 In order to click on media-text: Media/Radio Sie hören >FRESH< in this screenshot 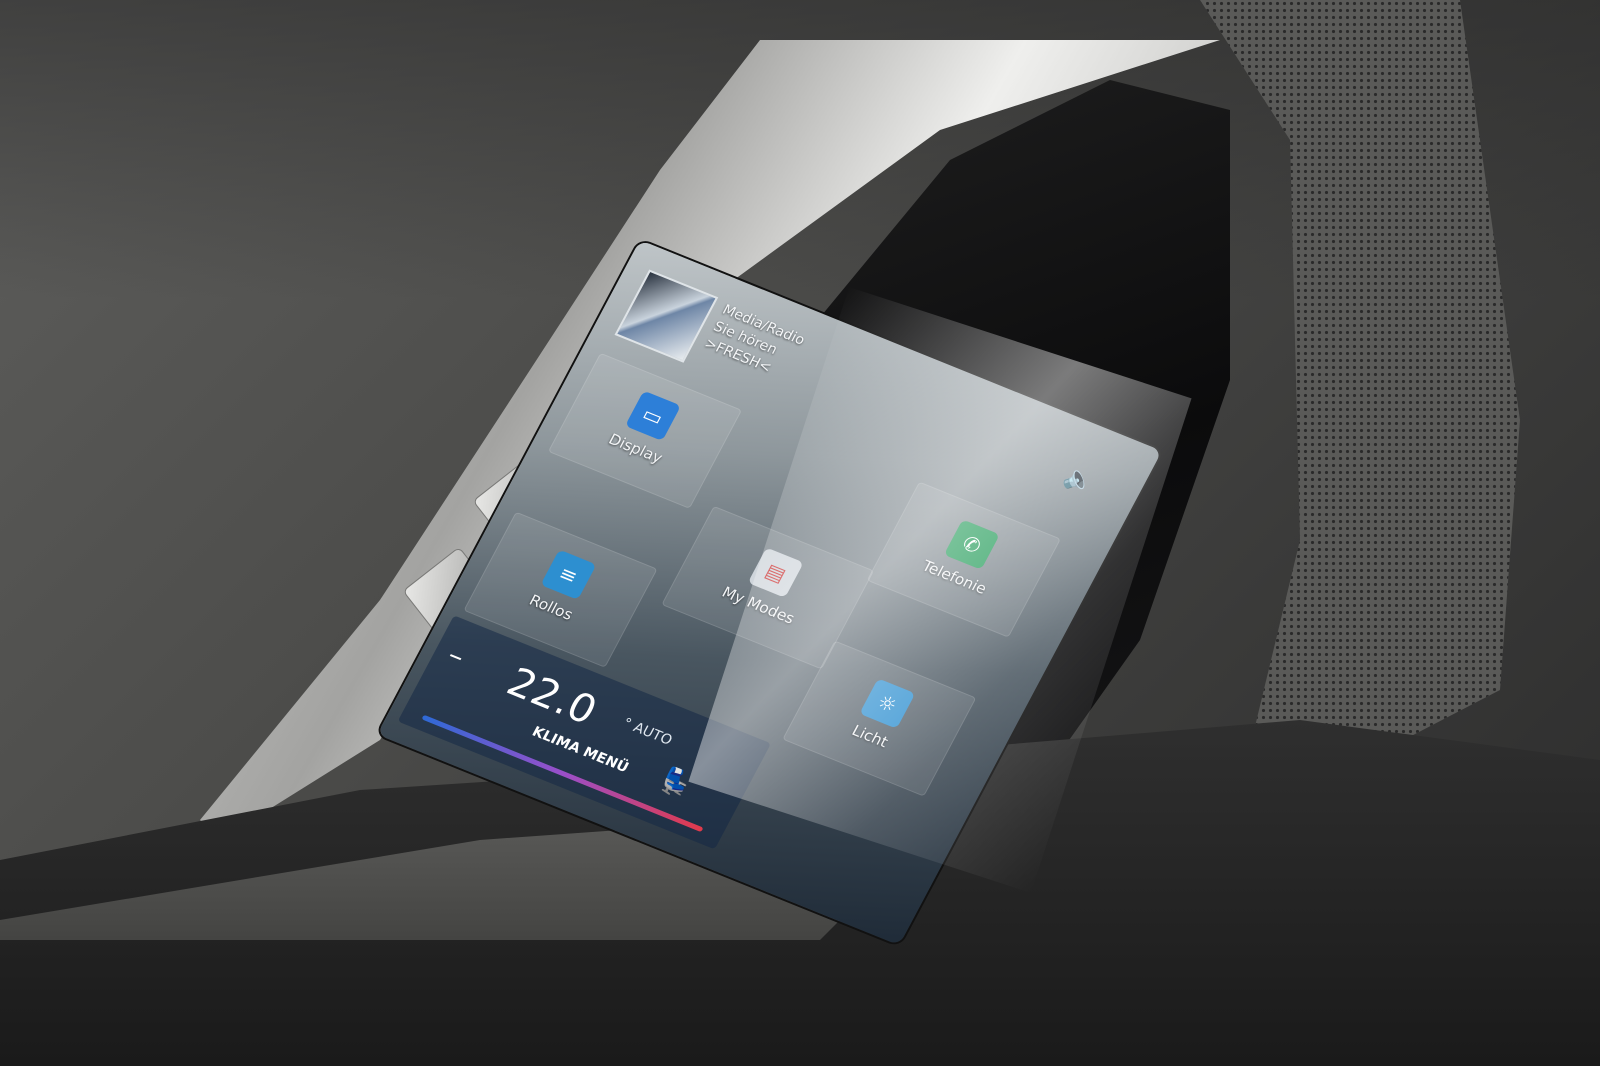, I will do `click(754, 342)`.